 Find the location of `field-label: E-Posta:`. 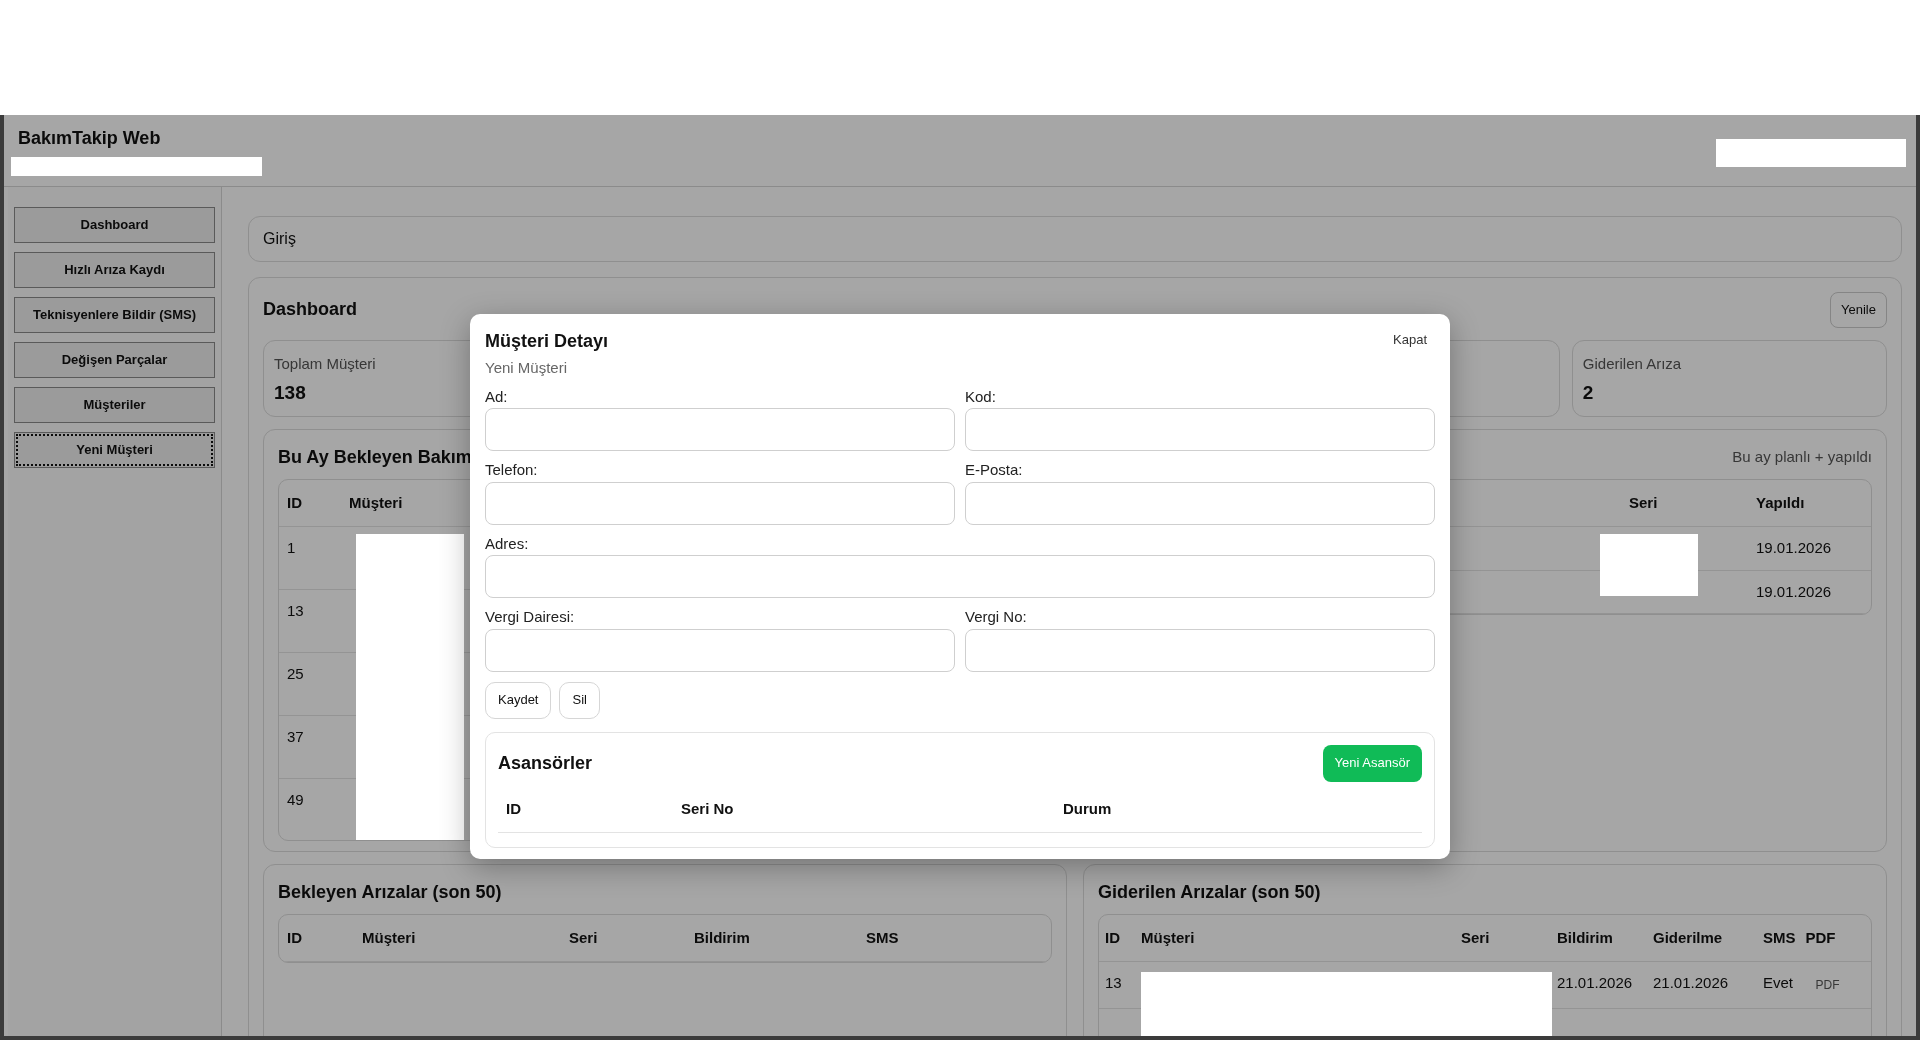

field-label: E-Posta: is located at coordinates (994, 470).